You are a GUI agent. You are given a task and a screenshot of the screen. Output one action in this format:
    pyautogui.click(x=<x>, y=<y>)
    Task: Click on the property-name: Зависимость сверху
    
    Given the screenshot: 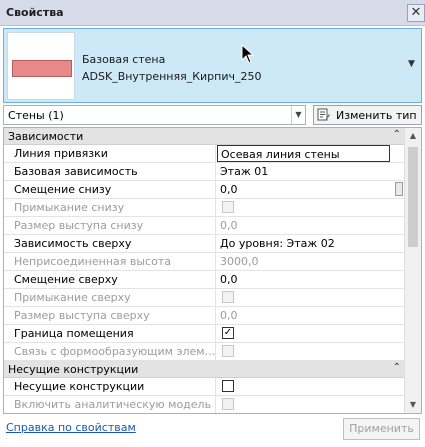 What is the action you would take?
    pyautogui.click(x=110, y=243)
    